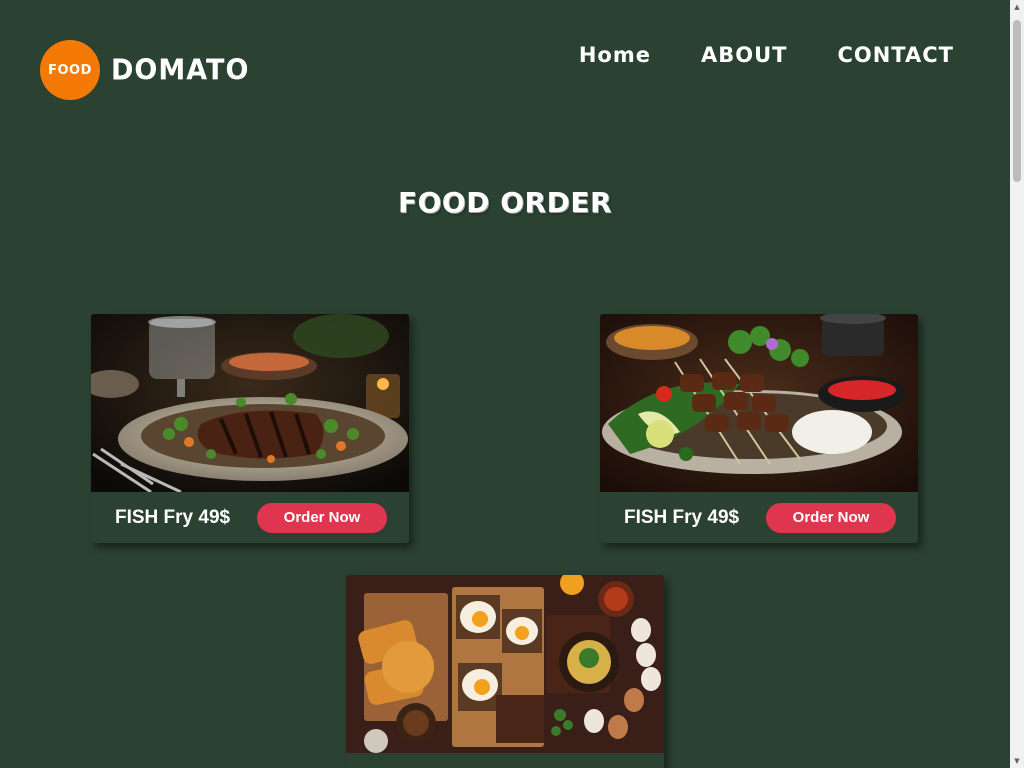  I want to click on brand-logo: FOOD DOMATO, so click(144, 70).